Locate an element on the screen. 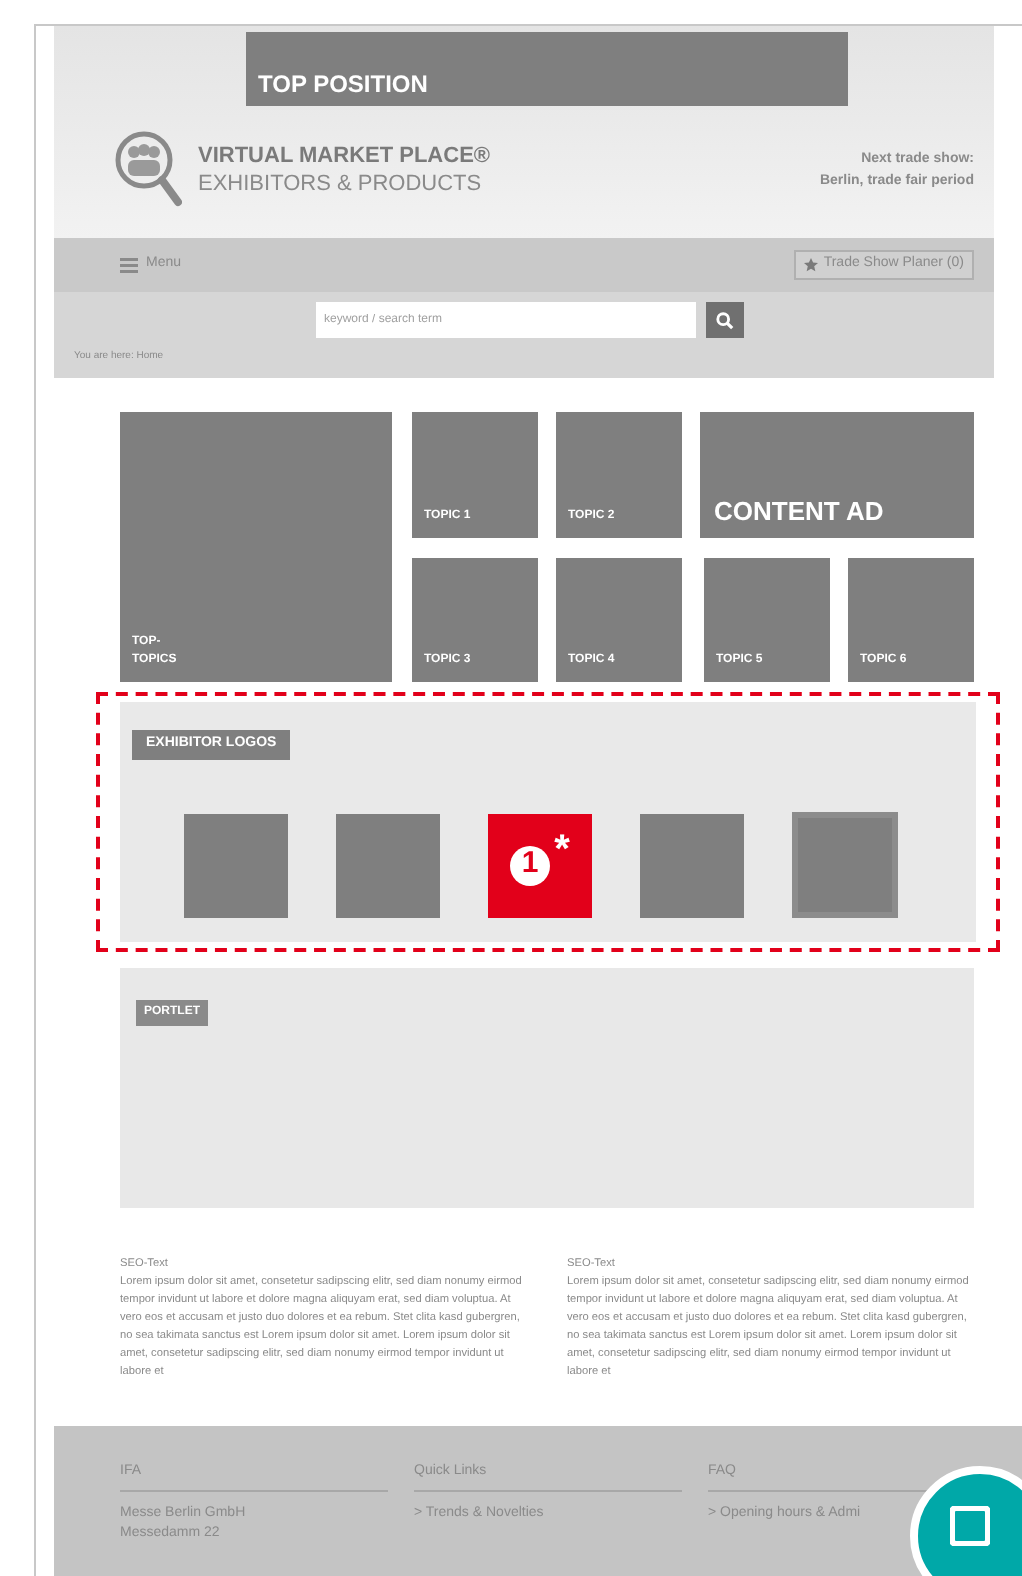 The image size is (1022, 1576). number-marker: 1 is located at coordinates (530, 865).